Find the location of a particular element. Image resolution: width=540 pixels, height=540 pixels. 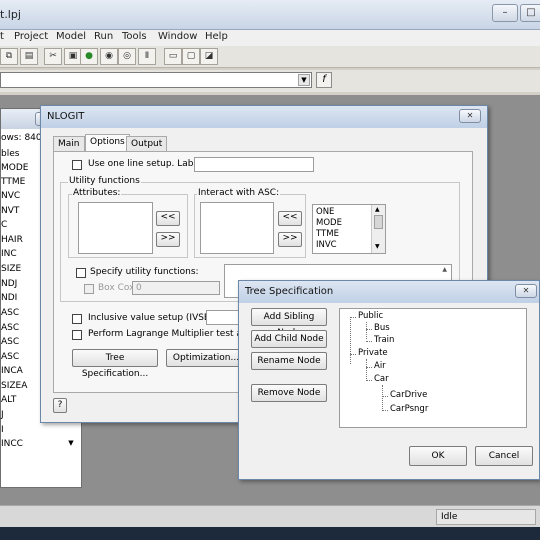

toolbar-pause-icon: Ⅱ is located at coordinates (147, 56).